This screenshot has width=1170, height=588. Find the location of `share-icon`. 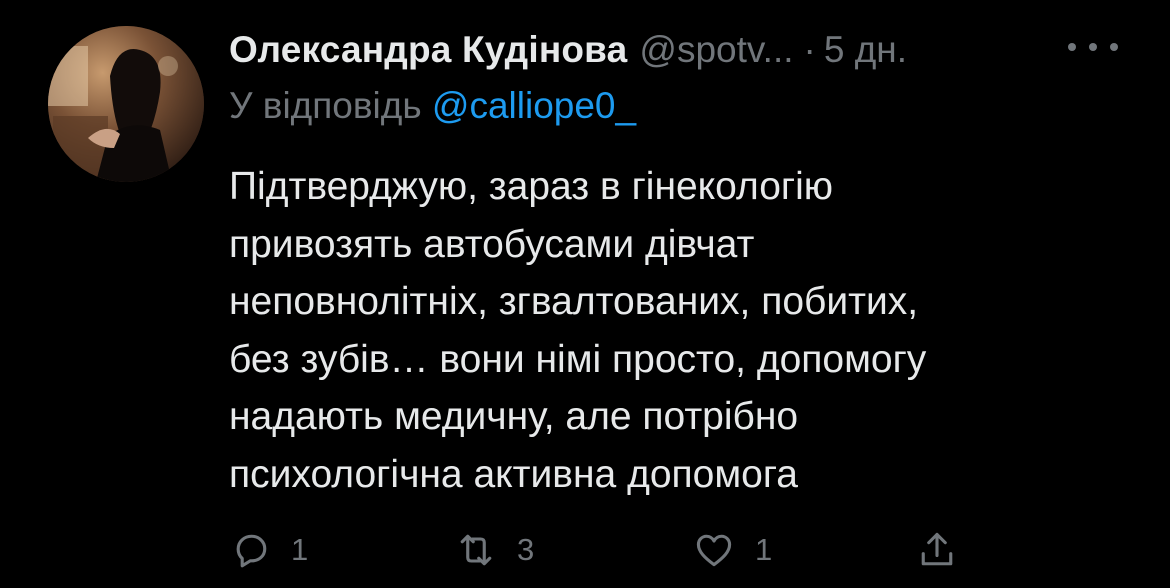

share-icon is located at coordinates (937, 549).